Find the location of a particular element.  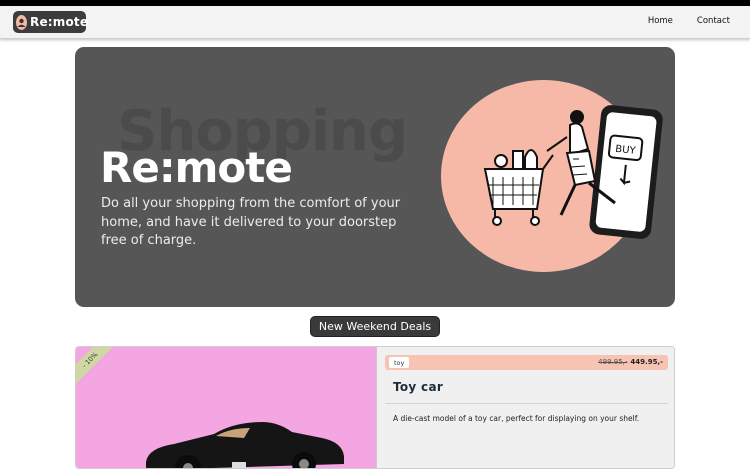

price-bar: toy 499.95,- 449.95,- is located at coordinates (526, 362).